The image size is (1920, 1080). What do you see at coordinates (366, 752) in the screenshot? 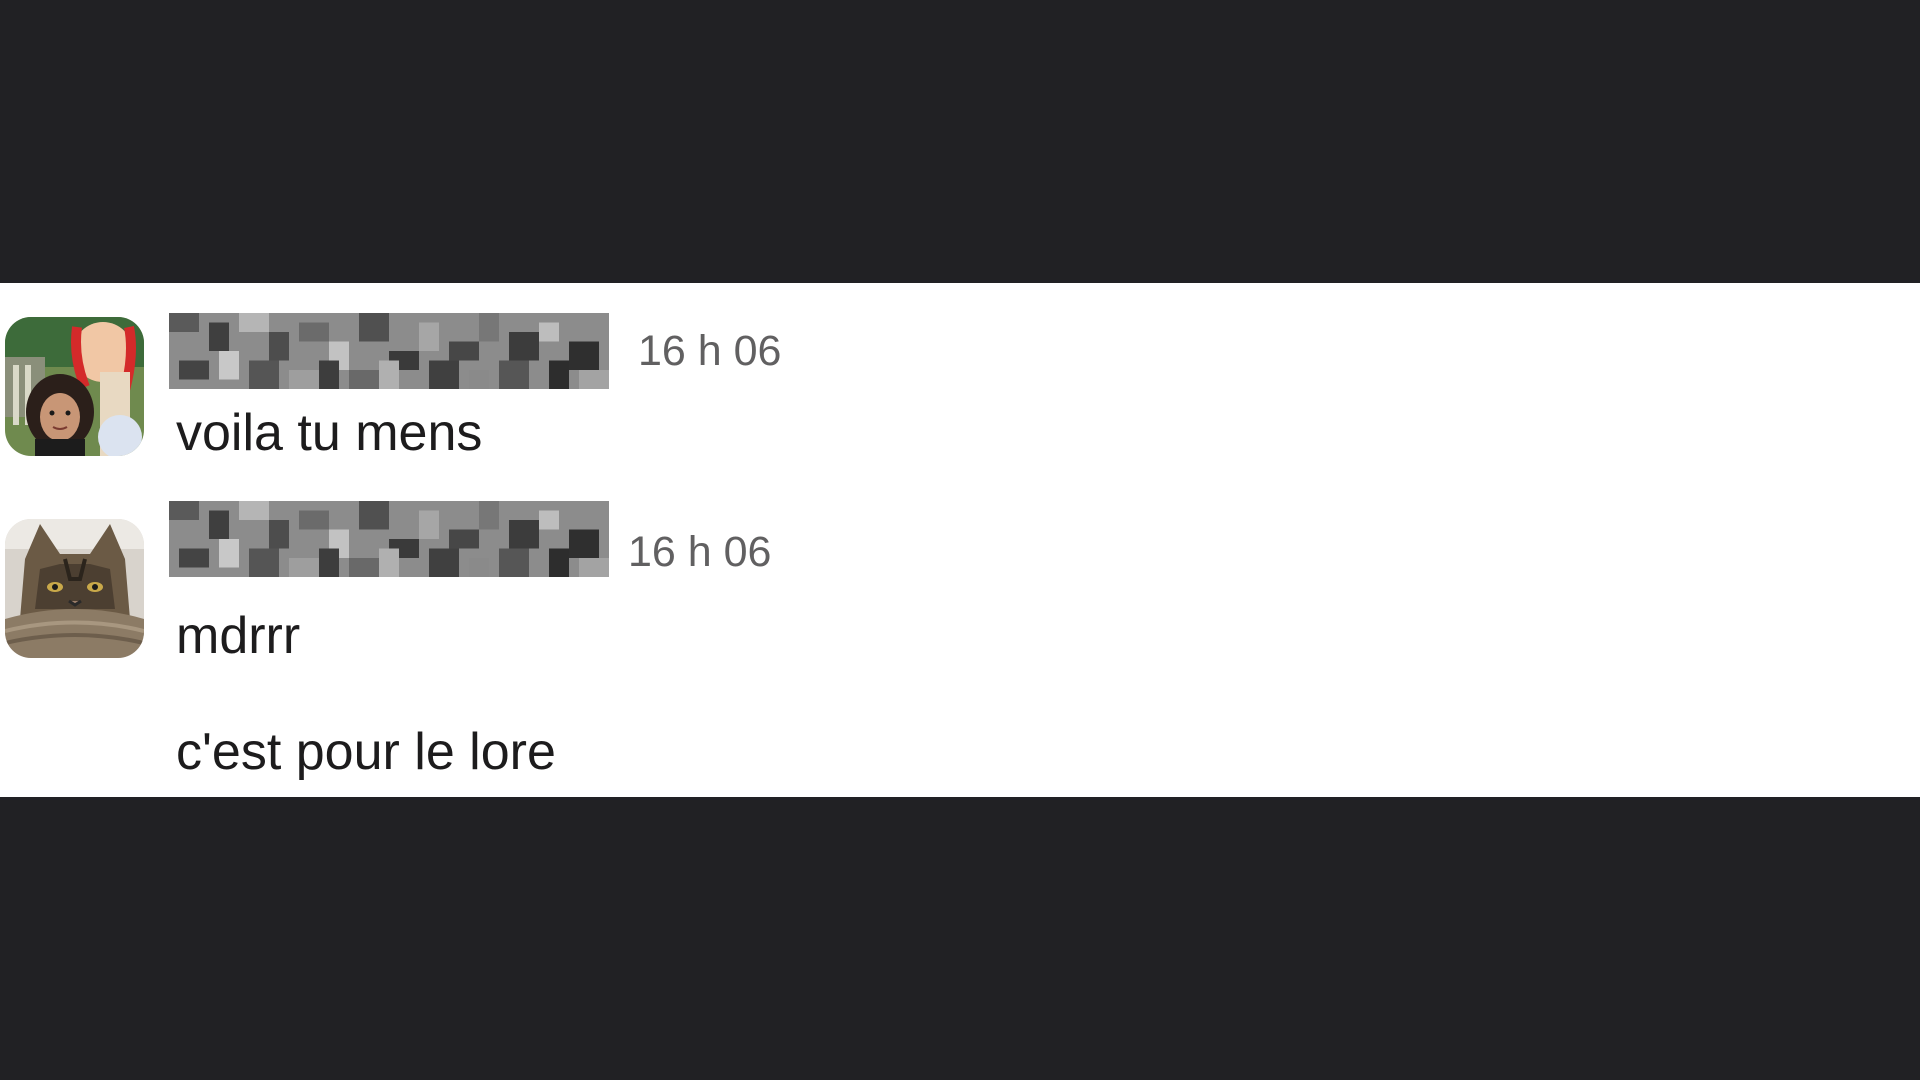
I see `message-text: c'est pour le lore` at bounding box center [366, 752].